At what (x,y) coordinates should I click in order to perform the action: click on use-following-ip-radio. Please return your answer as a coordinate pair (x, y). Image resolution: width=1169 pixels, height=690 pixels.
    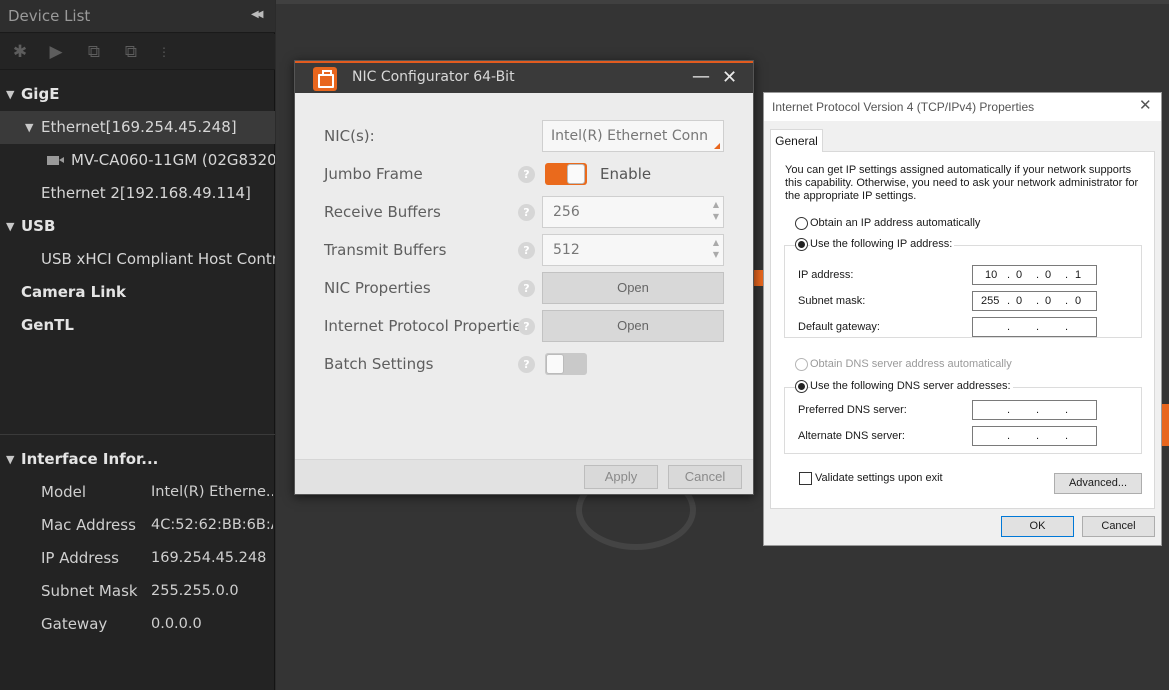
    Looking at the image, I should click on (801, 244).